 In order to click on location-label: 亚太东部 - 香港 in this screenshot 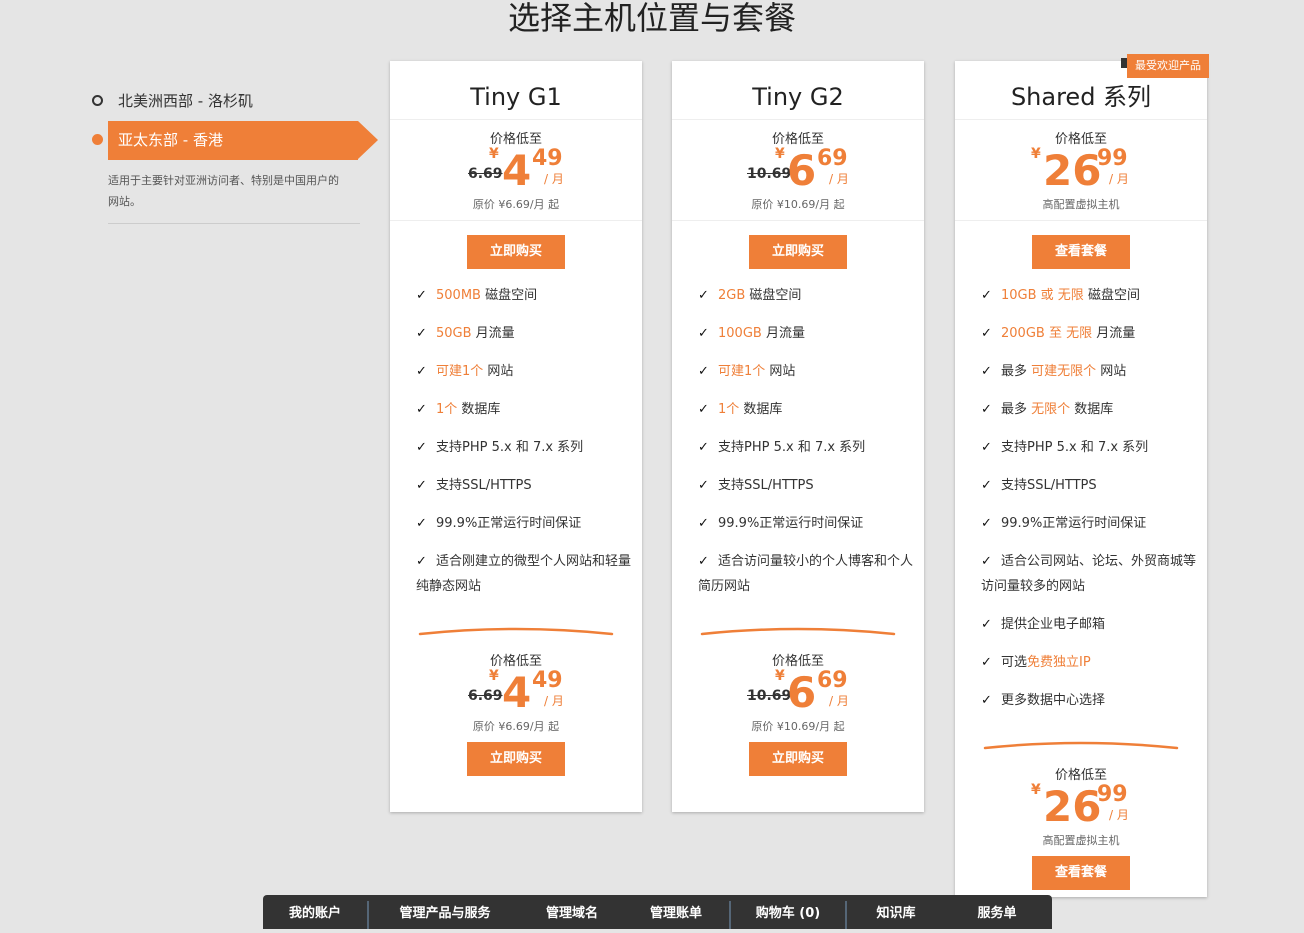, I will do `click(170, 140)`.